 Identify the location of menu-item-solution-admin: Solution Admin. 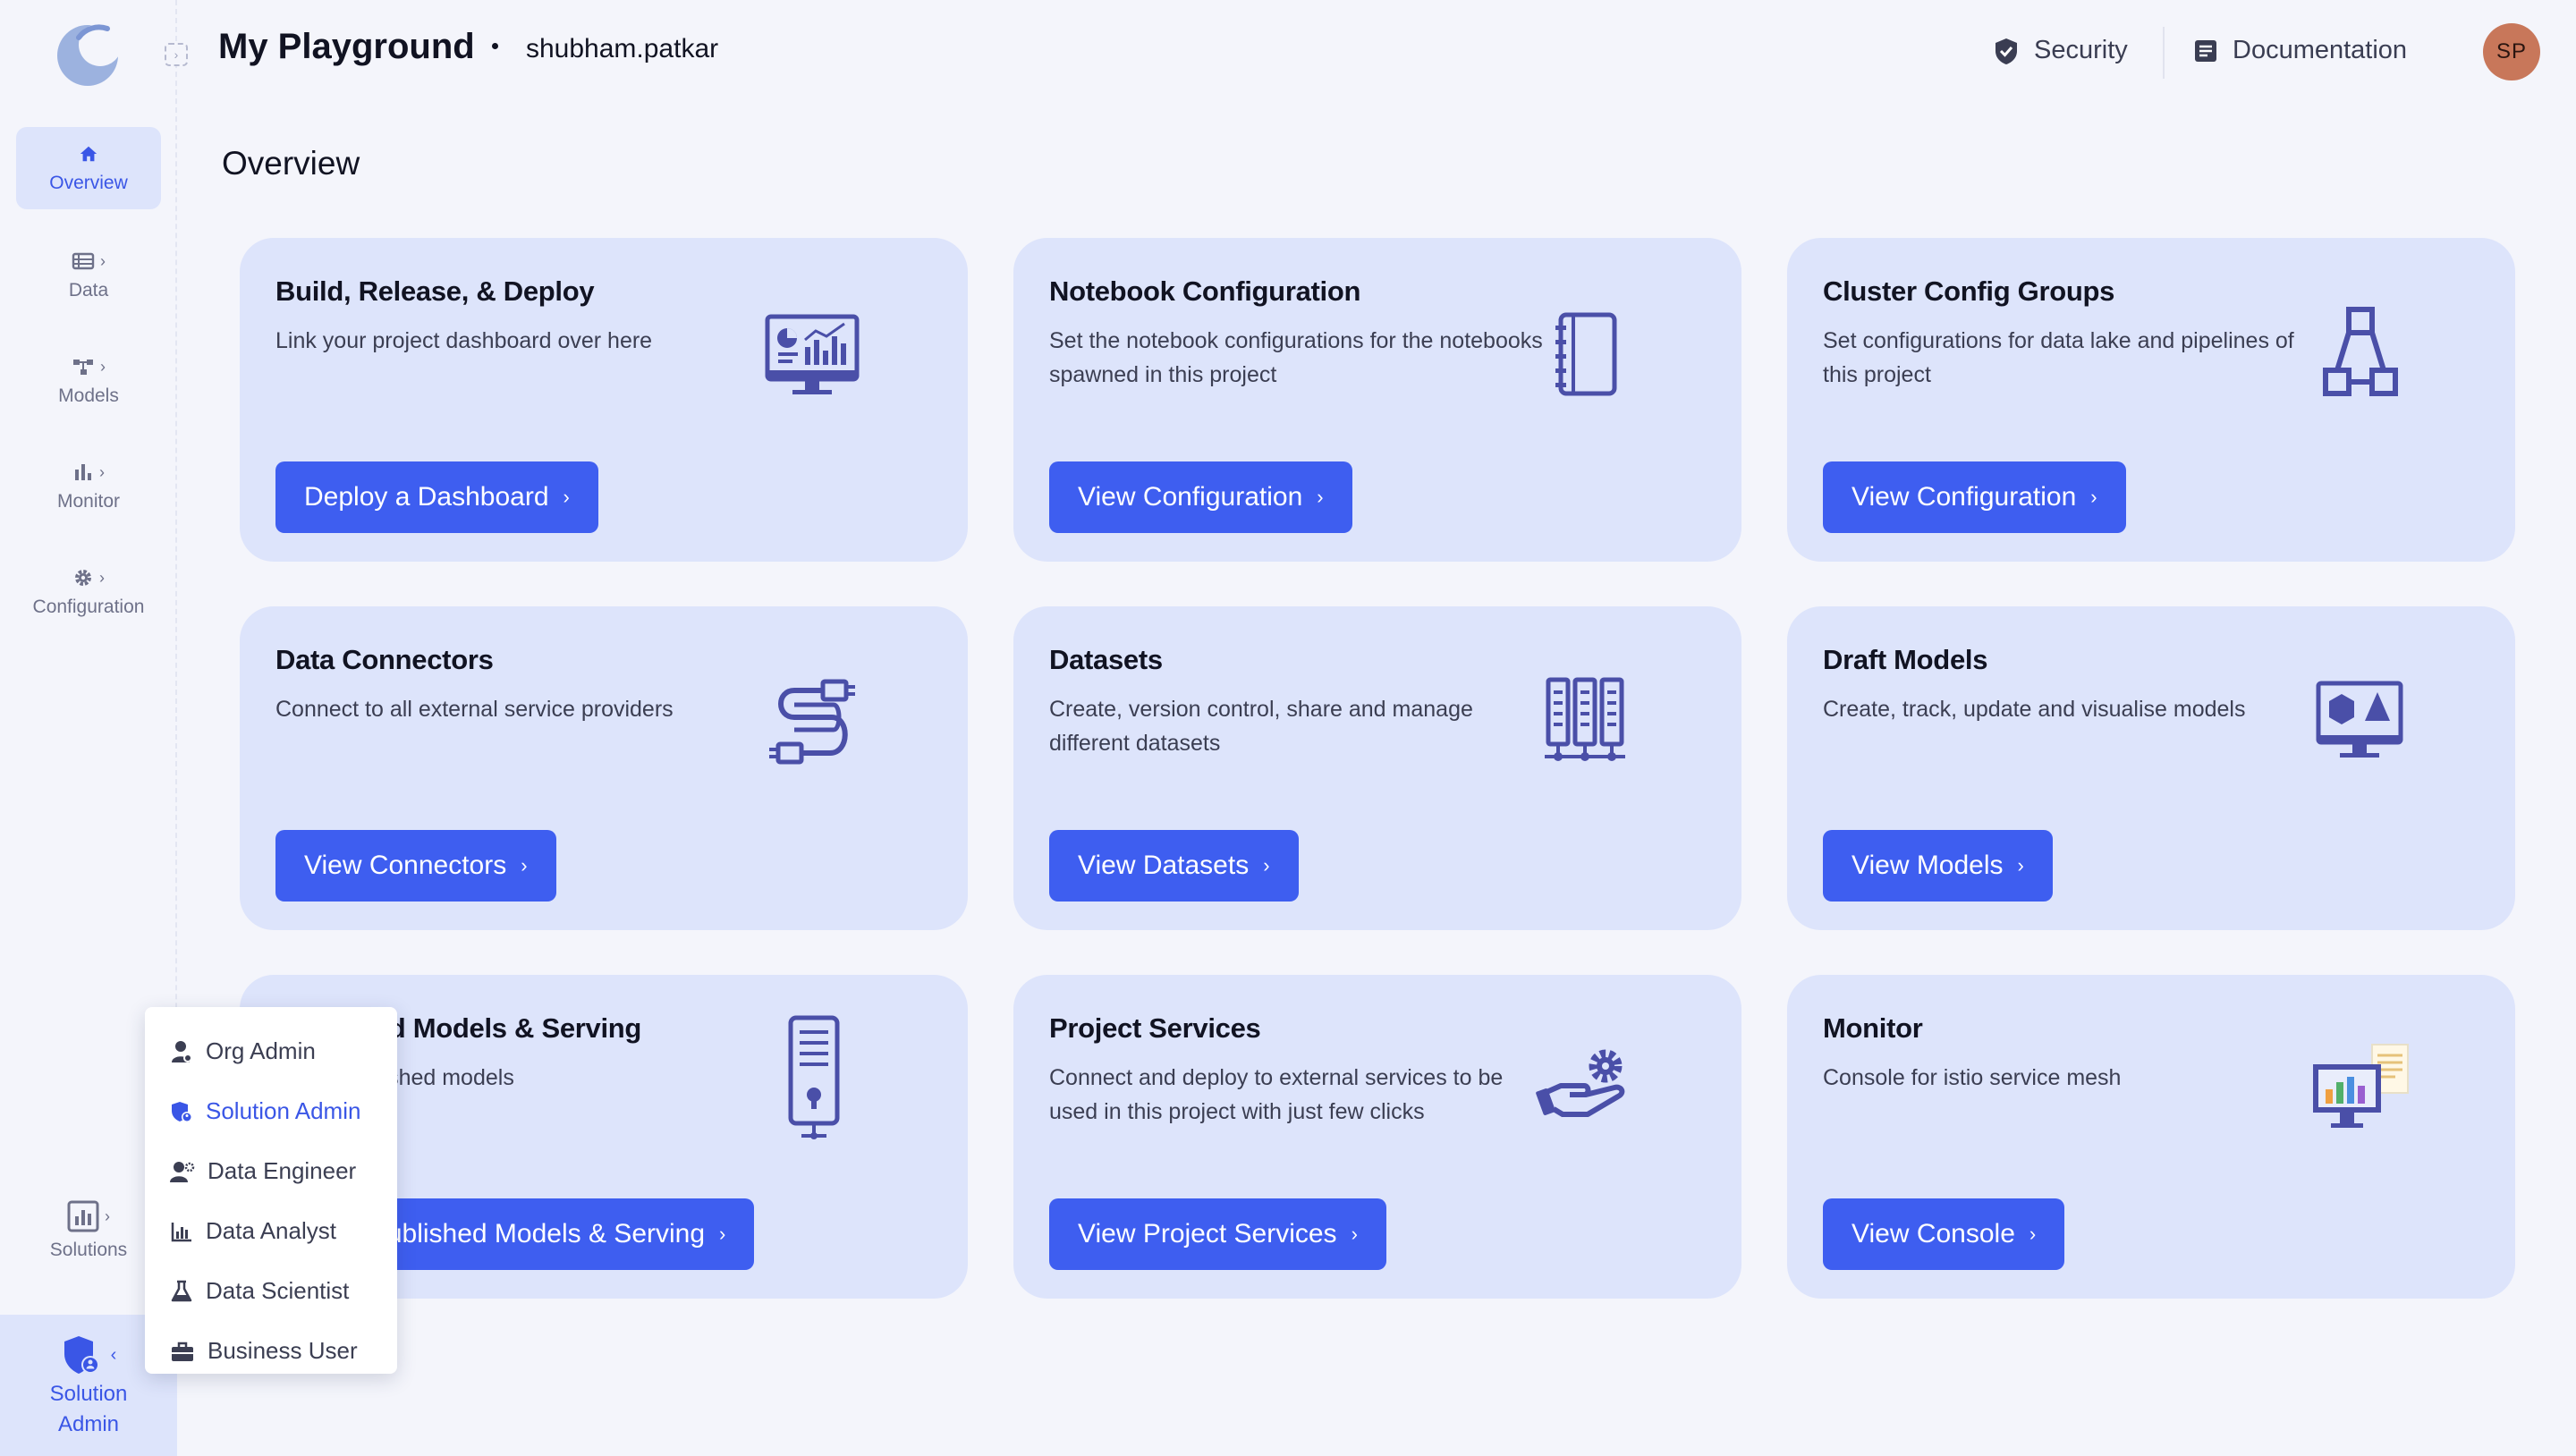
(271, 1111).